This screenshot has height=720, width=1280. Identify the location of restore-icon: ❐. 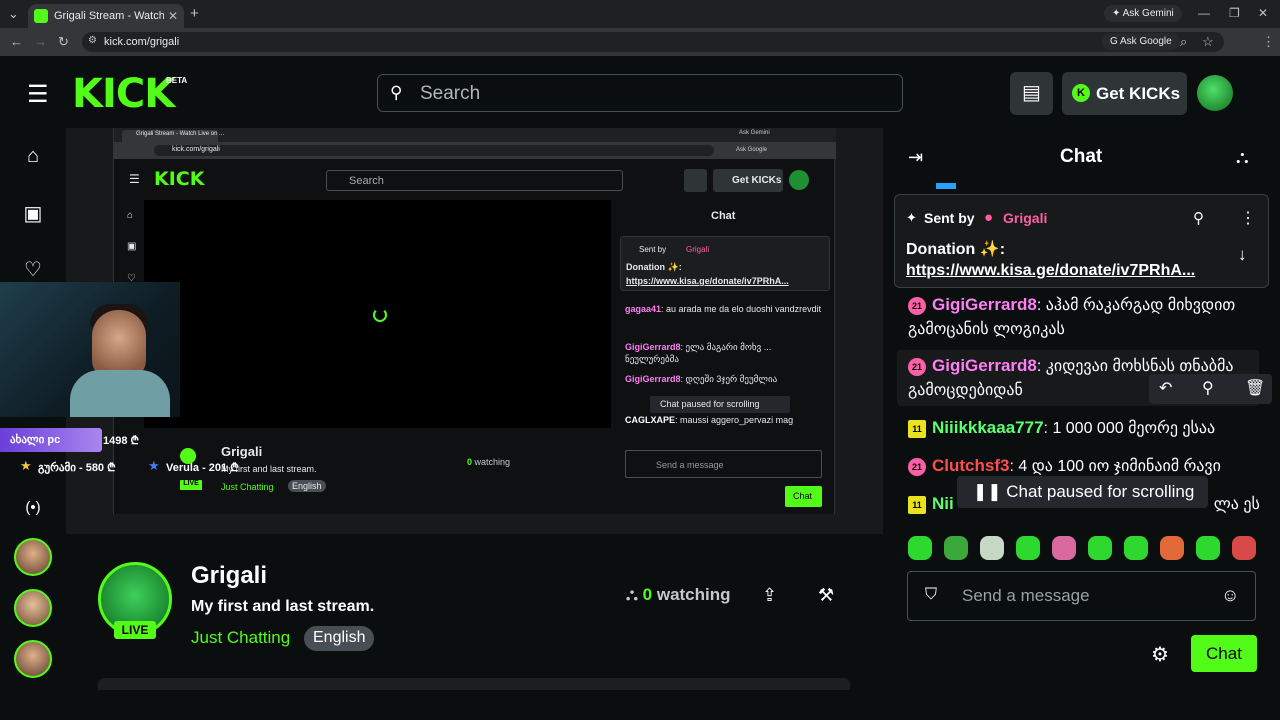
(1234, 13).